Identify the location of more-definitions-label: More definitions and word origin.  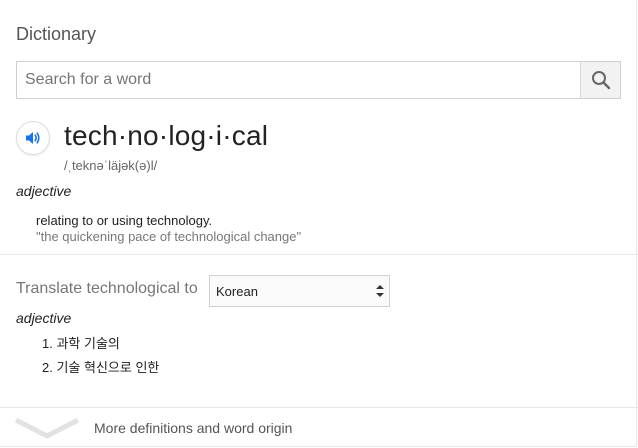
(193, 428).